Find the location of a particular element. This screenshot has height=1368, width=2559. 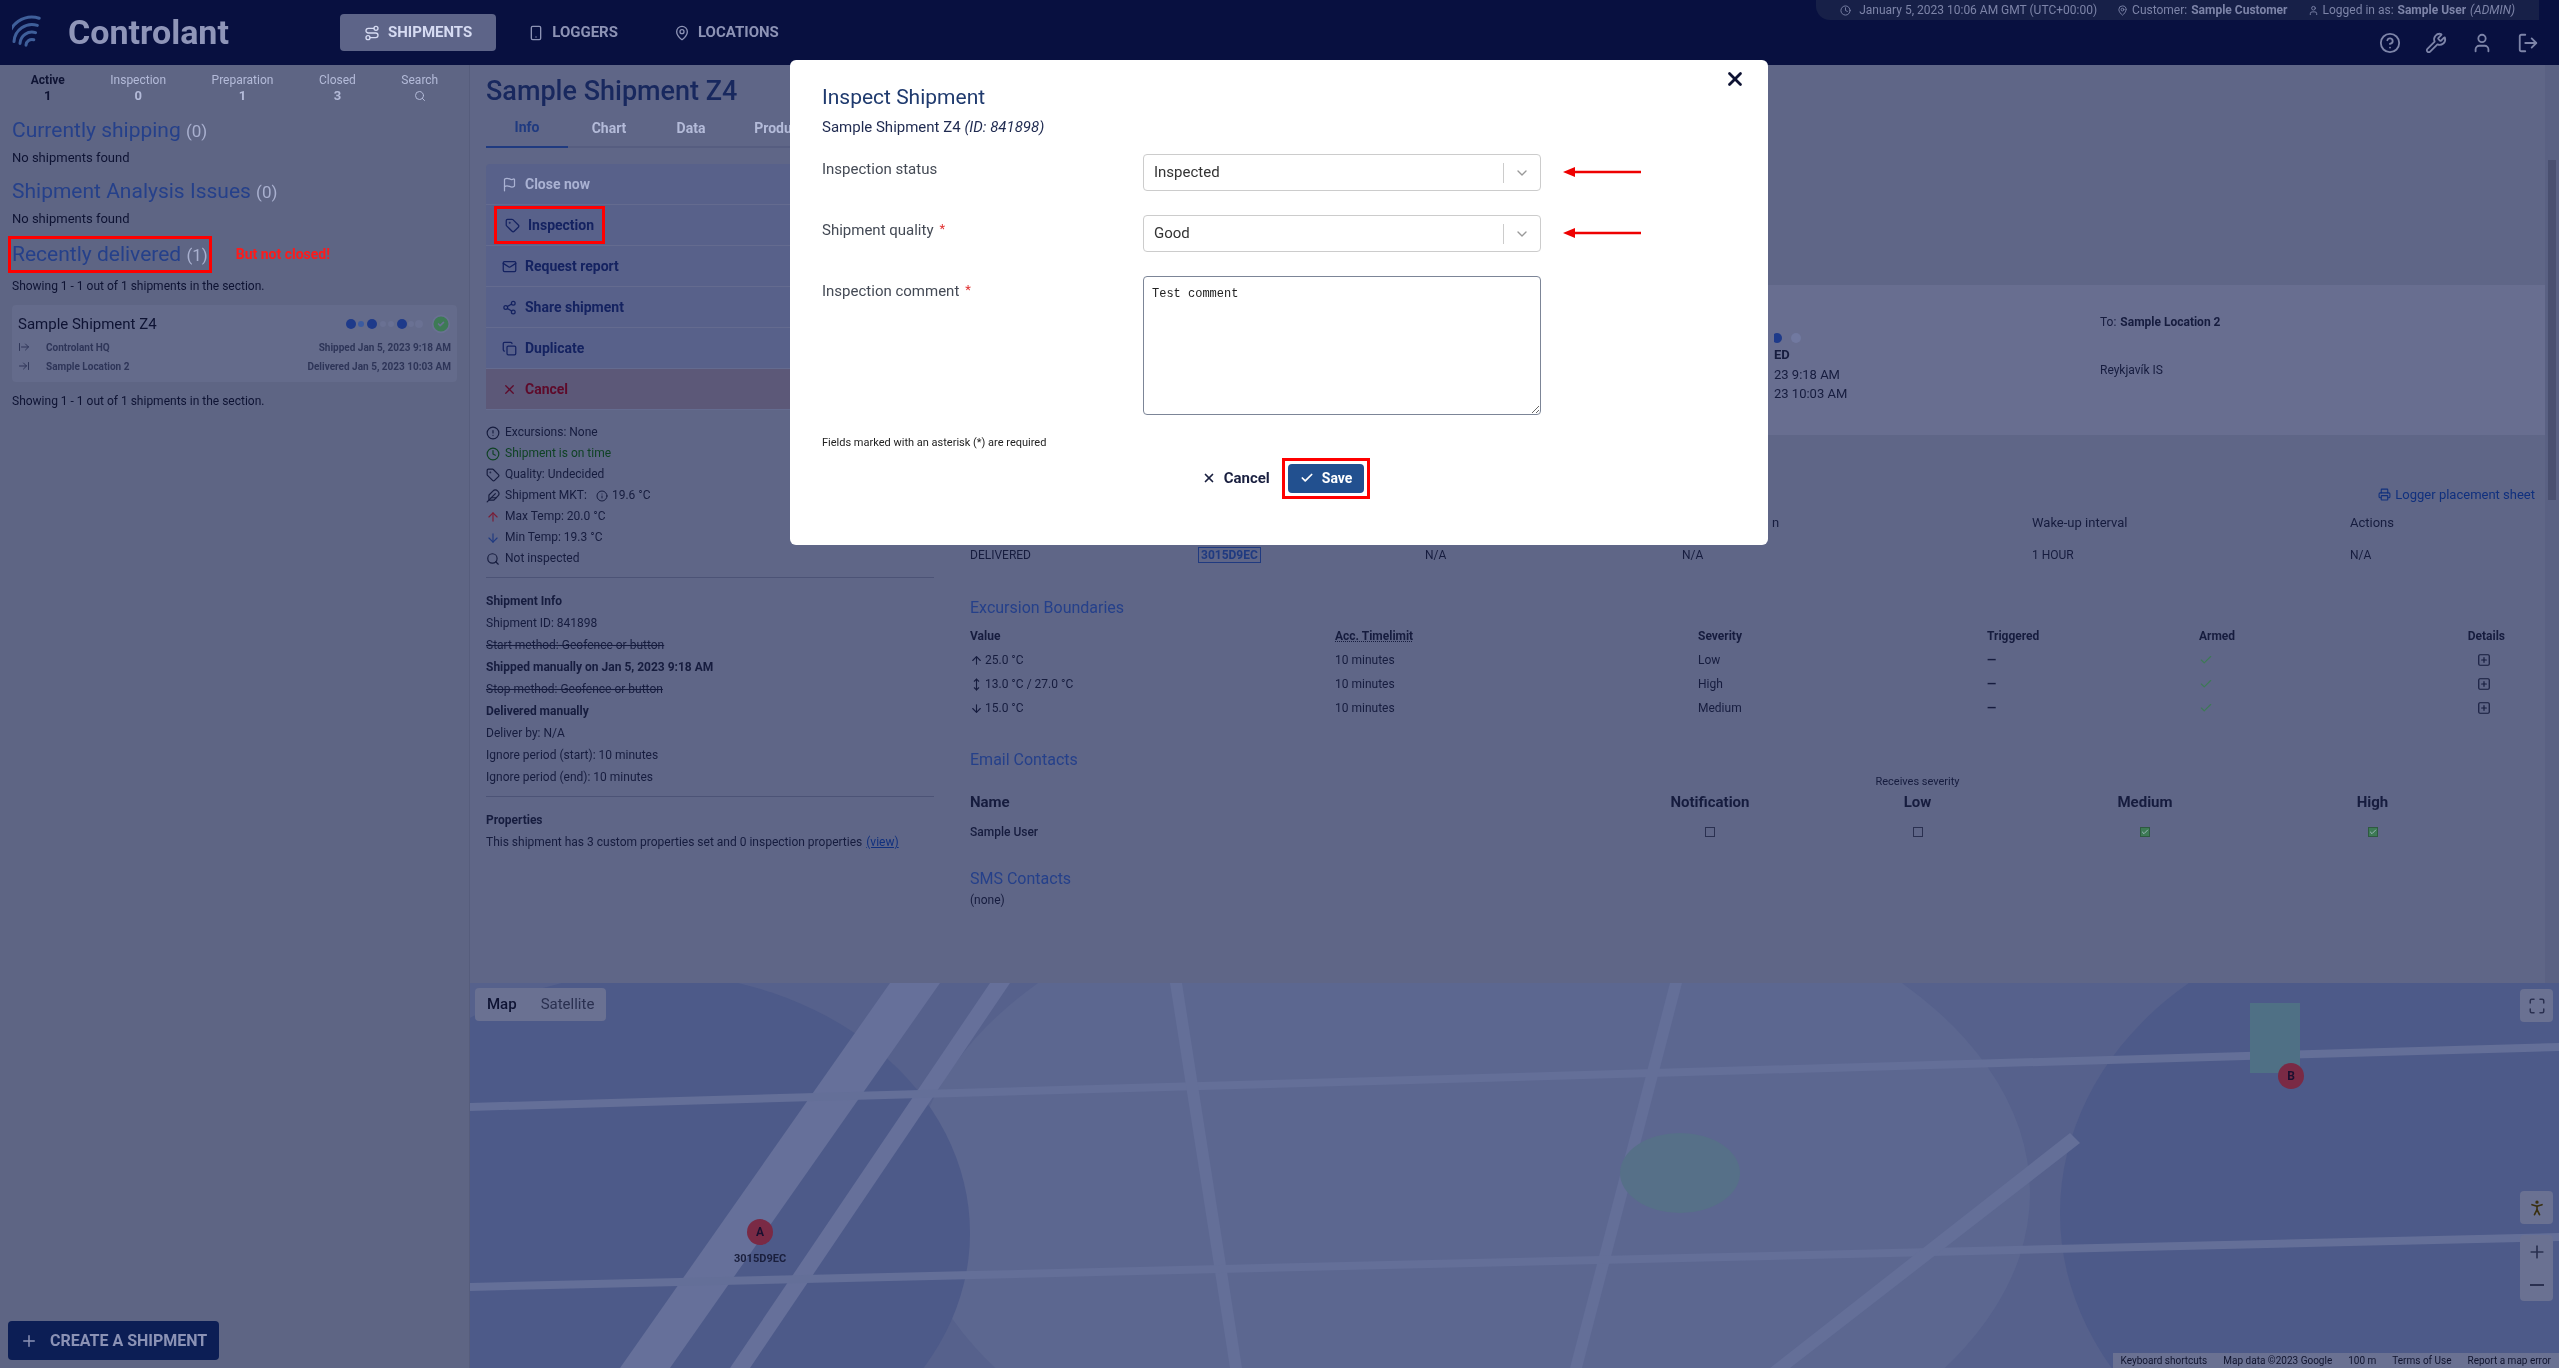

street-view-button is located at coordinates (2536, 1207).